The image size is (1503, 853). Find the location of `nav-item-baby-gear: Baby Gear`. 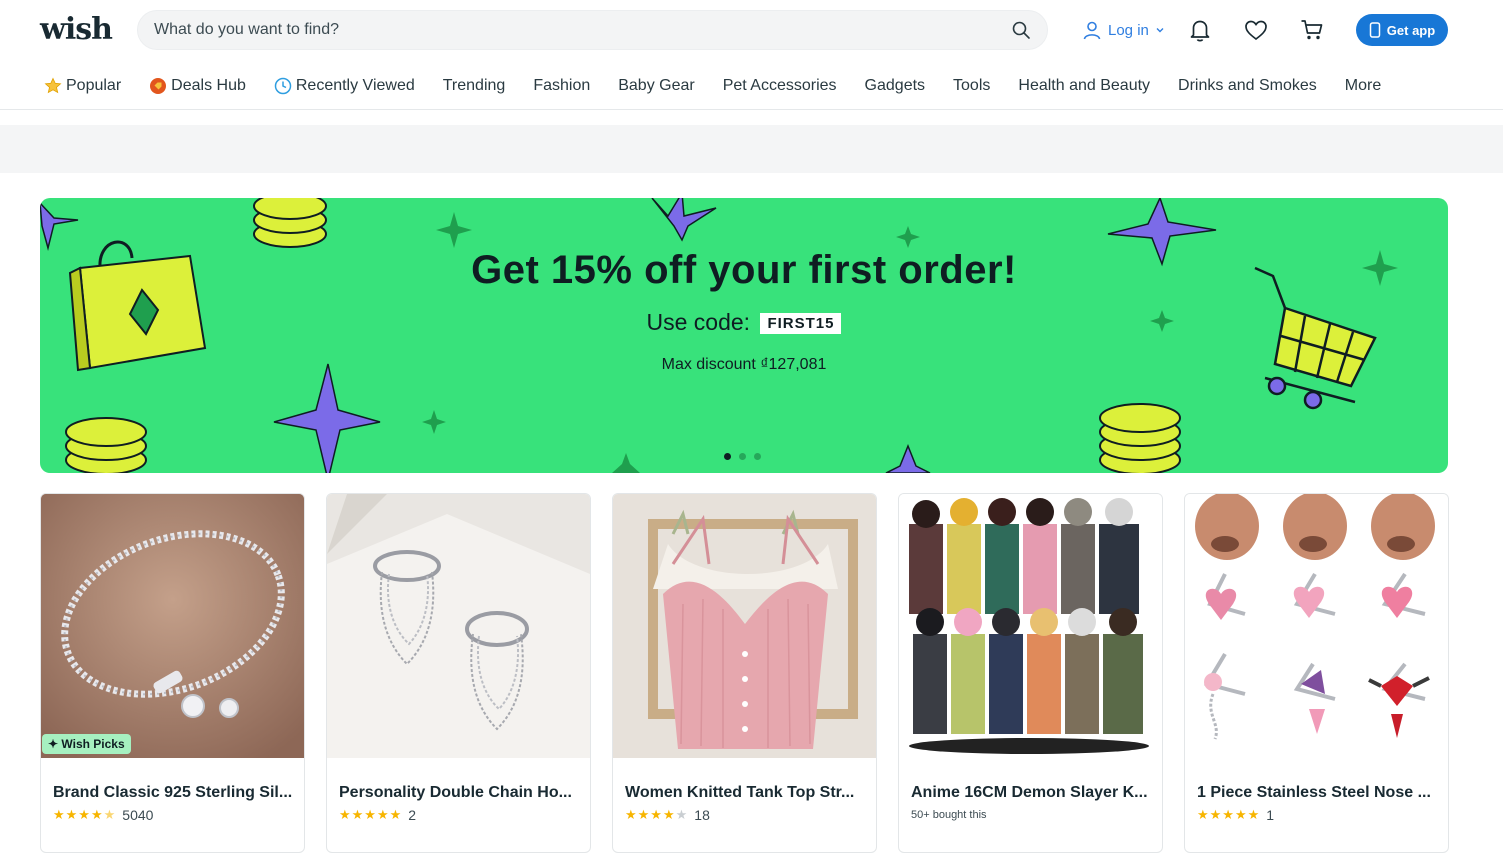

nav-item-baby-gear: Baby Gear is located at coordinates (656, 86).